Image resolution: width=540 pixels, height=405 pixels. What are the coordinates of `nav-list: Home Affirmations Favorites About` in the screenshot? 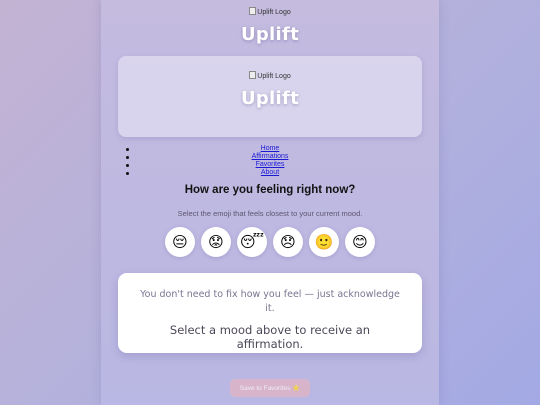 It's located at (270, 161).